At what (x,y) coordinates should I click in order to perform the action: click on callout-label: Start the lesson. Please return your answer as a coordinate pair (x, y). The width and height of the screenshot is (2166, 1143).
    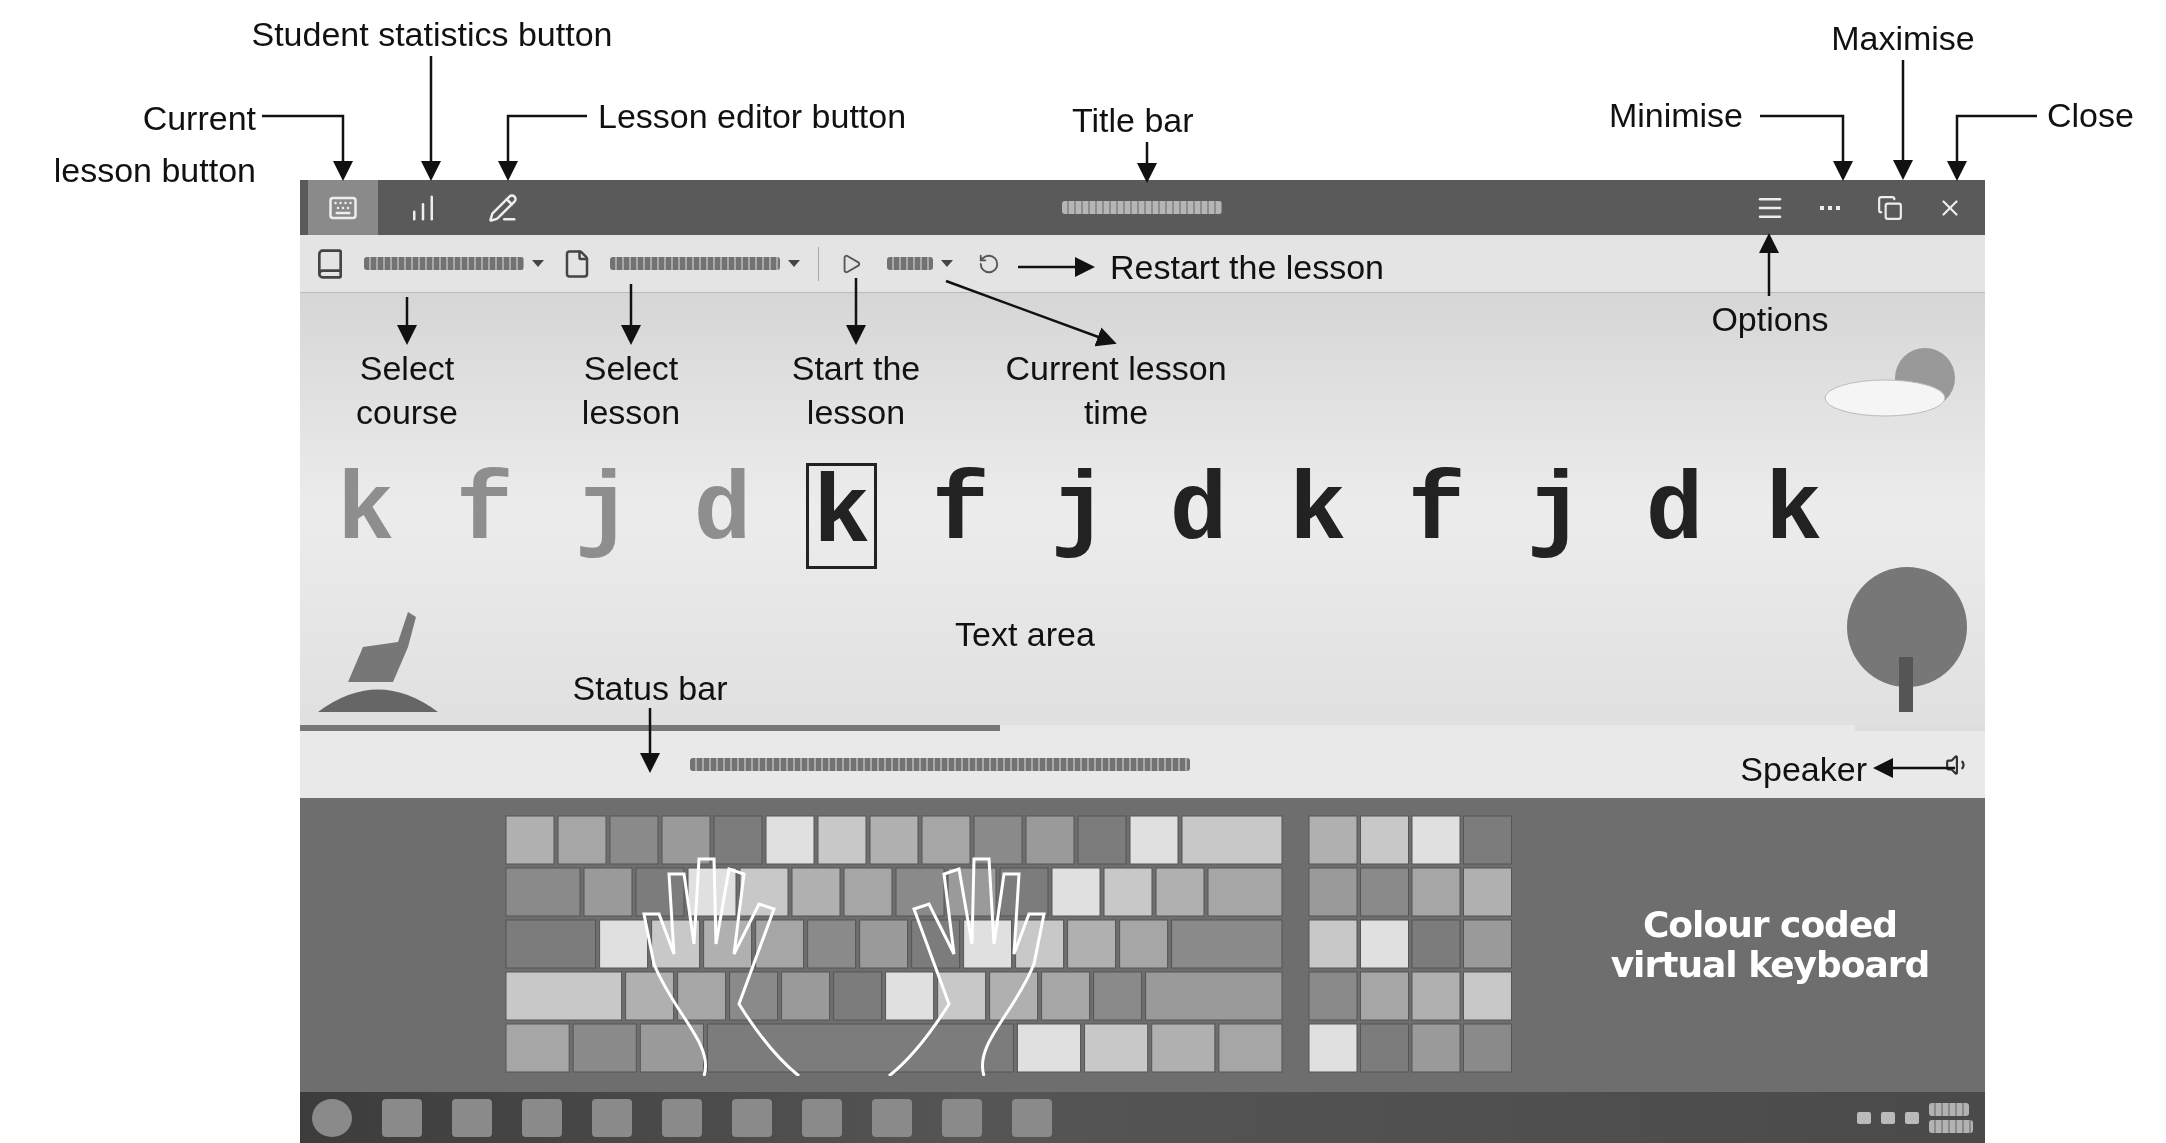
    Looking at the image, I should click on (856, 390).